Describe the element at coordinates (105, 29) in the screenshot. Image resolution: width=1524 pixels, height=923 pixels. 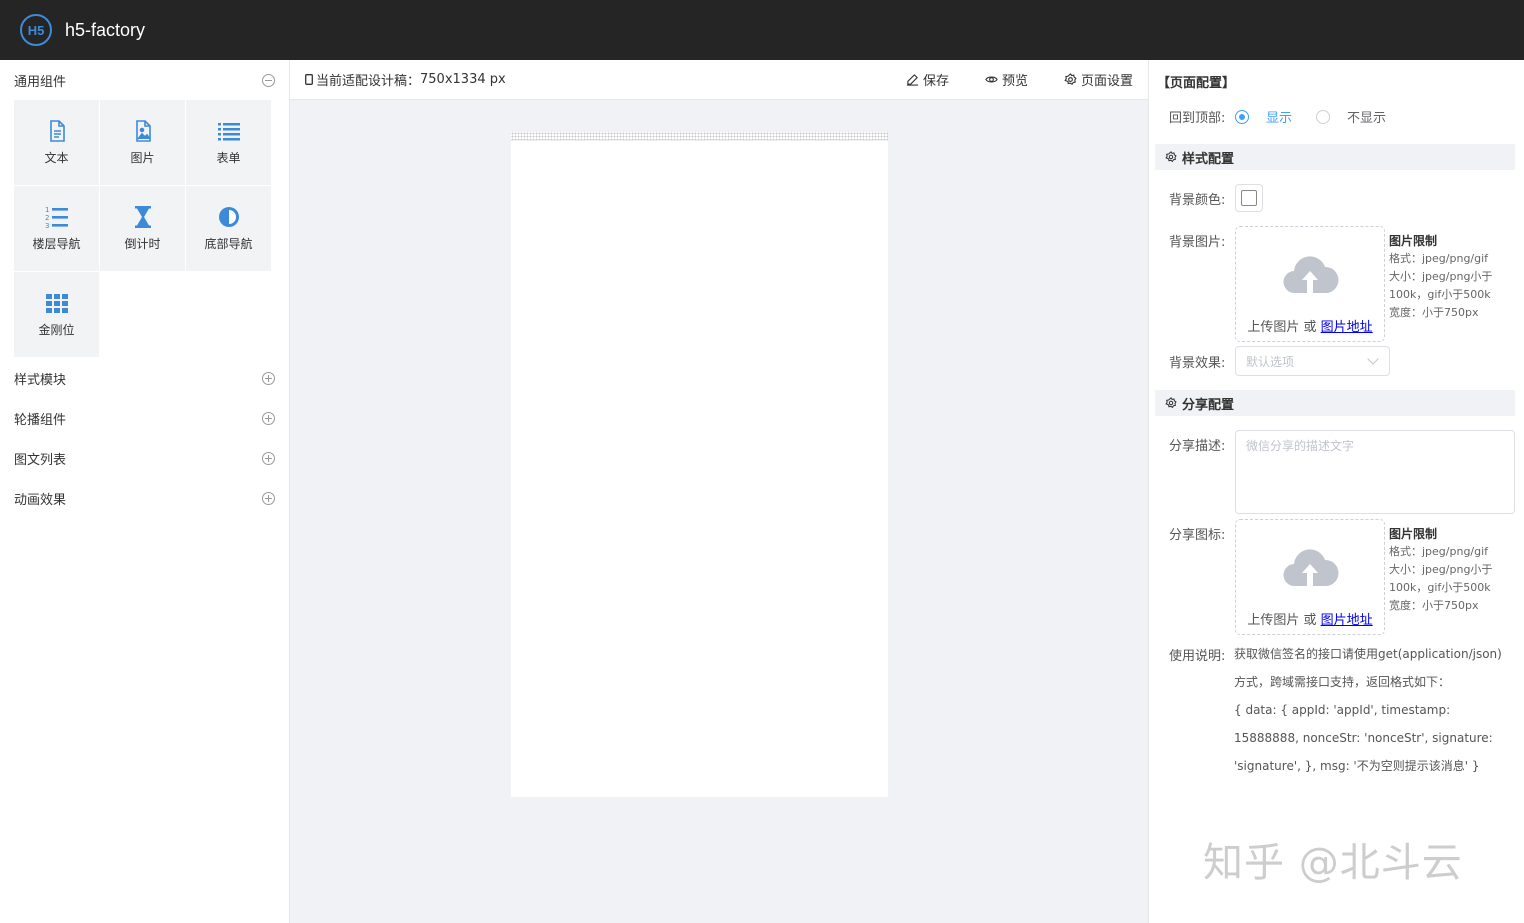
I see `app-title: h5-factory` at that location.